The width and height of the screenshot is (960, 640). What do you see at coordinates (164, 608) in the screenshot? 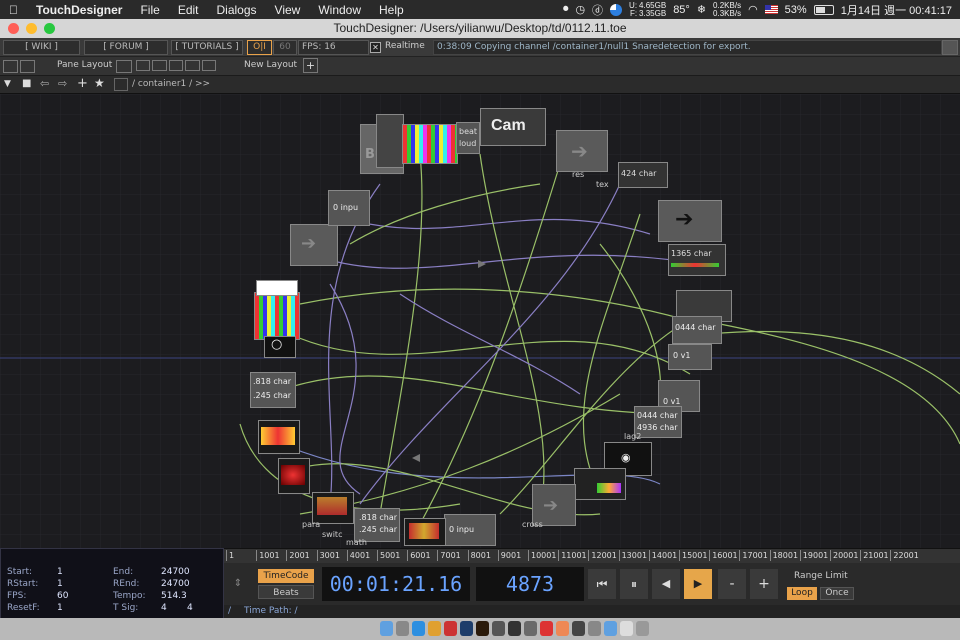
I see `tsig-numerator: 4` at bounding box center [164, 608].